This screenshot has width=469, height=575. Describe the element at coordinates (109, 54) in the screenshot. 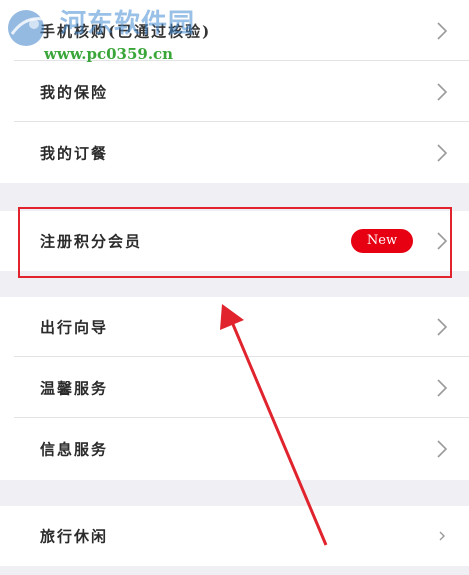

I see `watermark-url: www.pc0359.cn` at that location.